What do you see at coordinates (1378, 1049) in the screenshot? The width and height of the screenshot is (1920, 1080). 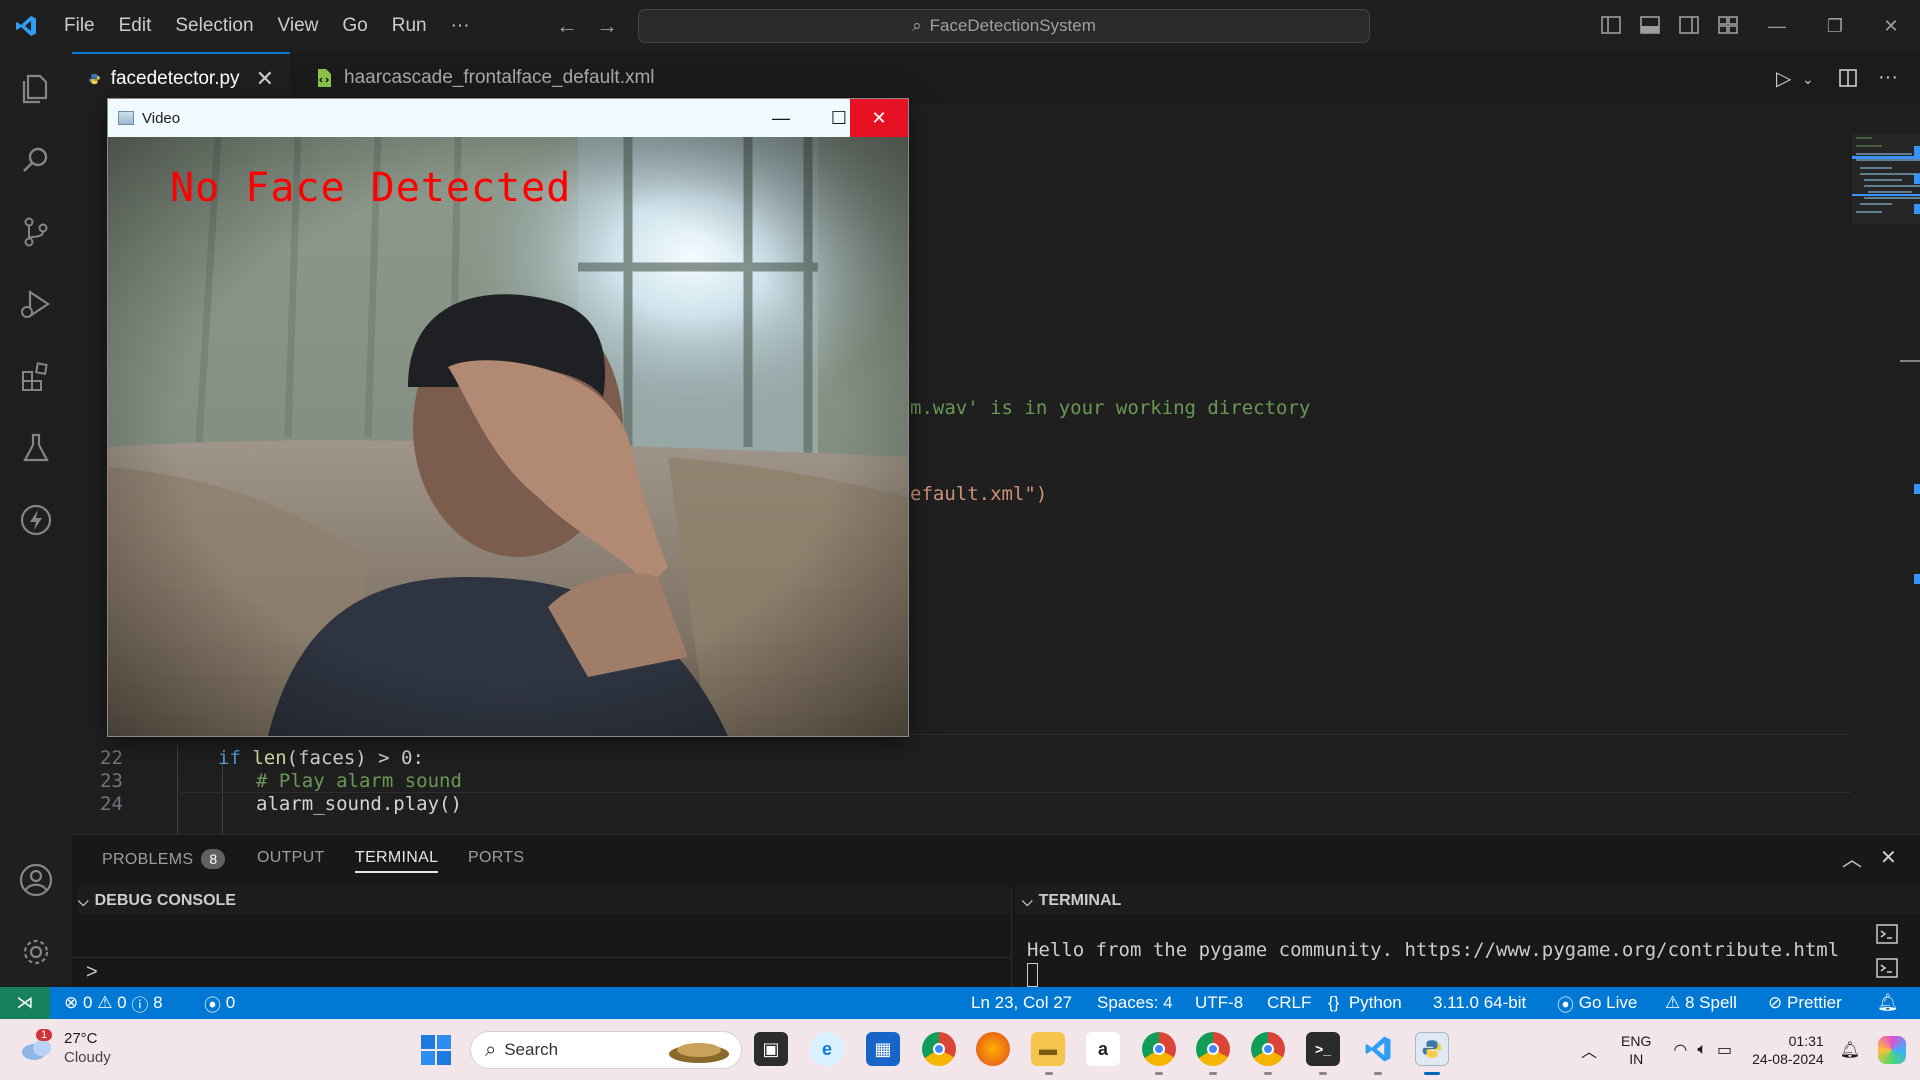 I see `vscode-taskbar-icon` at bounding box center [1378, 1049].